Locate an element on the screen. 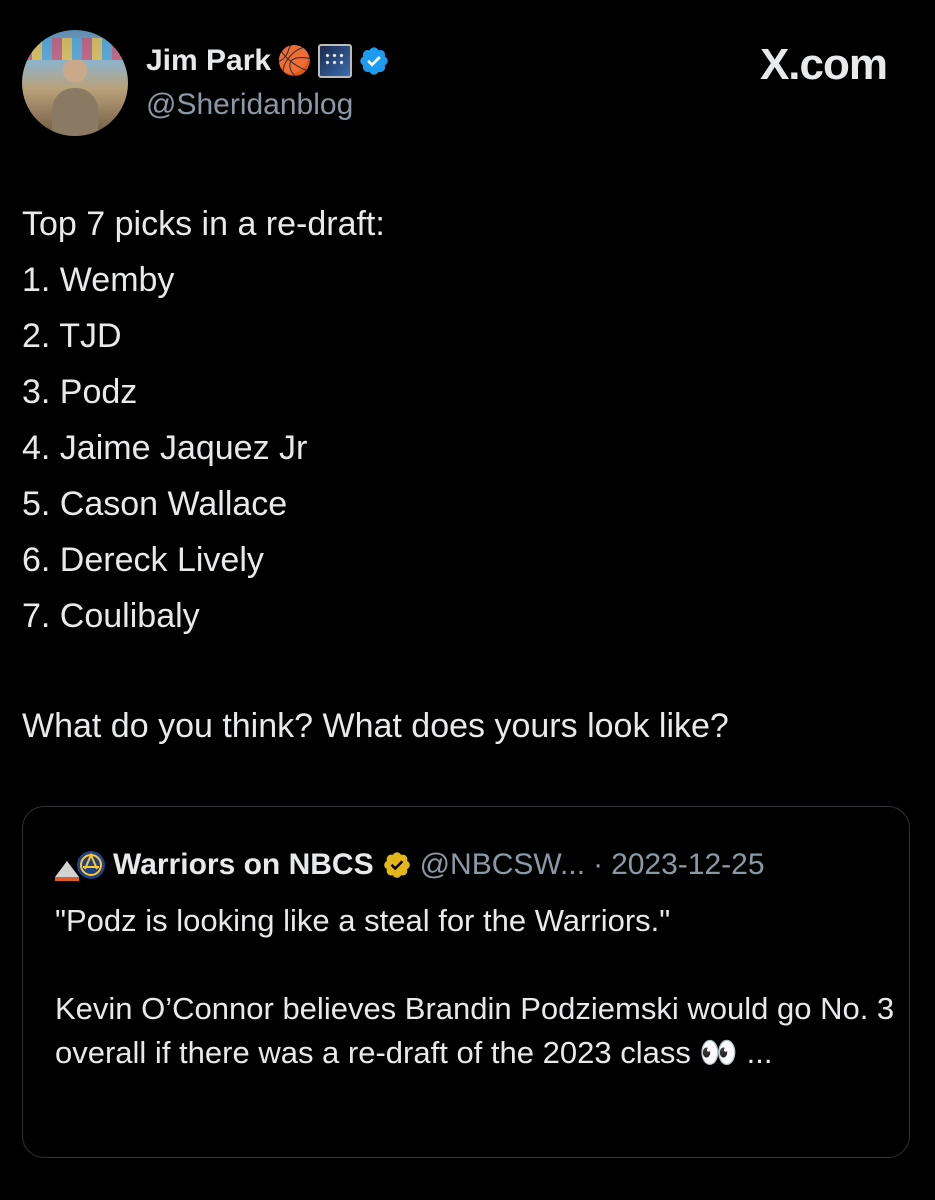 The width and height of the screenshot is (935, 1200). basketball-emoji: 🏀 is located at coordinates (294, 60).